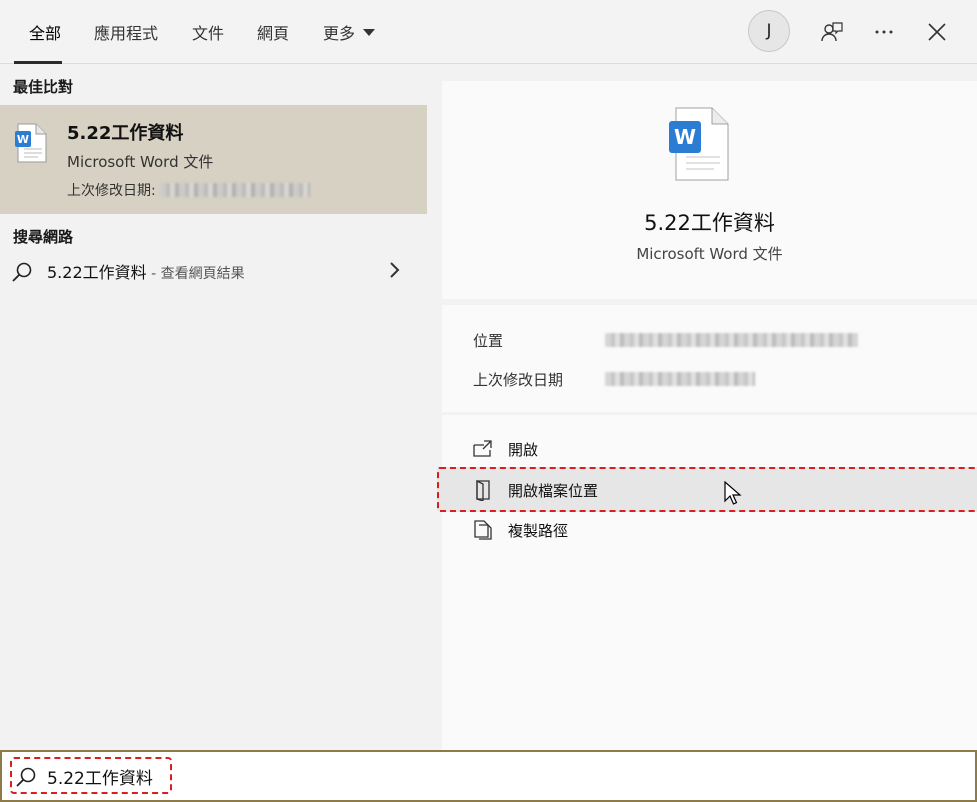 This screenshot has width=977, height=802. What do you see at coordinates (43, 237) in the screenshot?
I see `search-web-heading: 搜尋網路` at bounding box center [43, 237].